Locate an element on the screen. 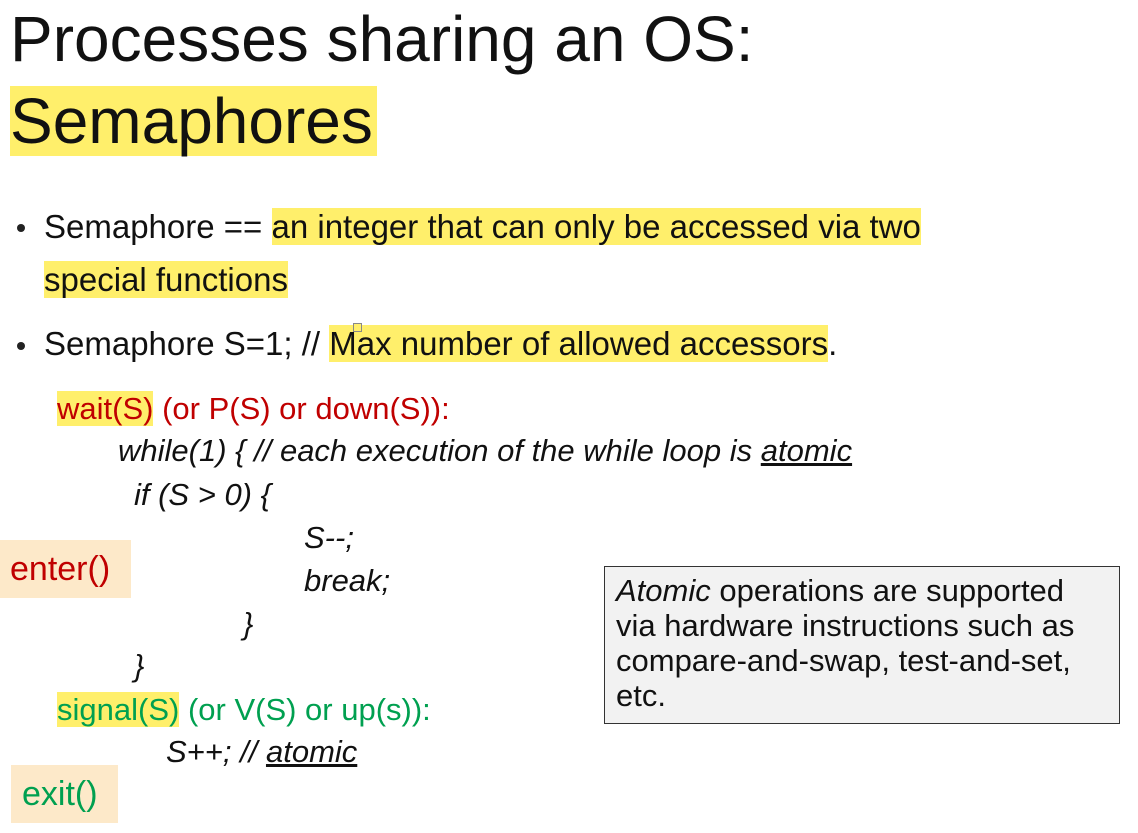  bullet-2-prefix: Semaphore S=1; // is located at coordinates (187, 343).